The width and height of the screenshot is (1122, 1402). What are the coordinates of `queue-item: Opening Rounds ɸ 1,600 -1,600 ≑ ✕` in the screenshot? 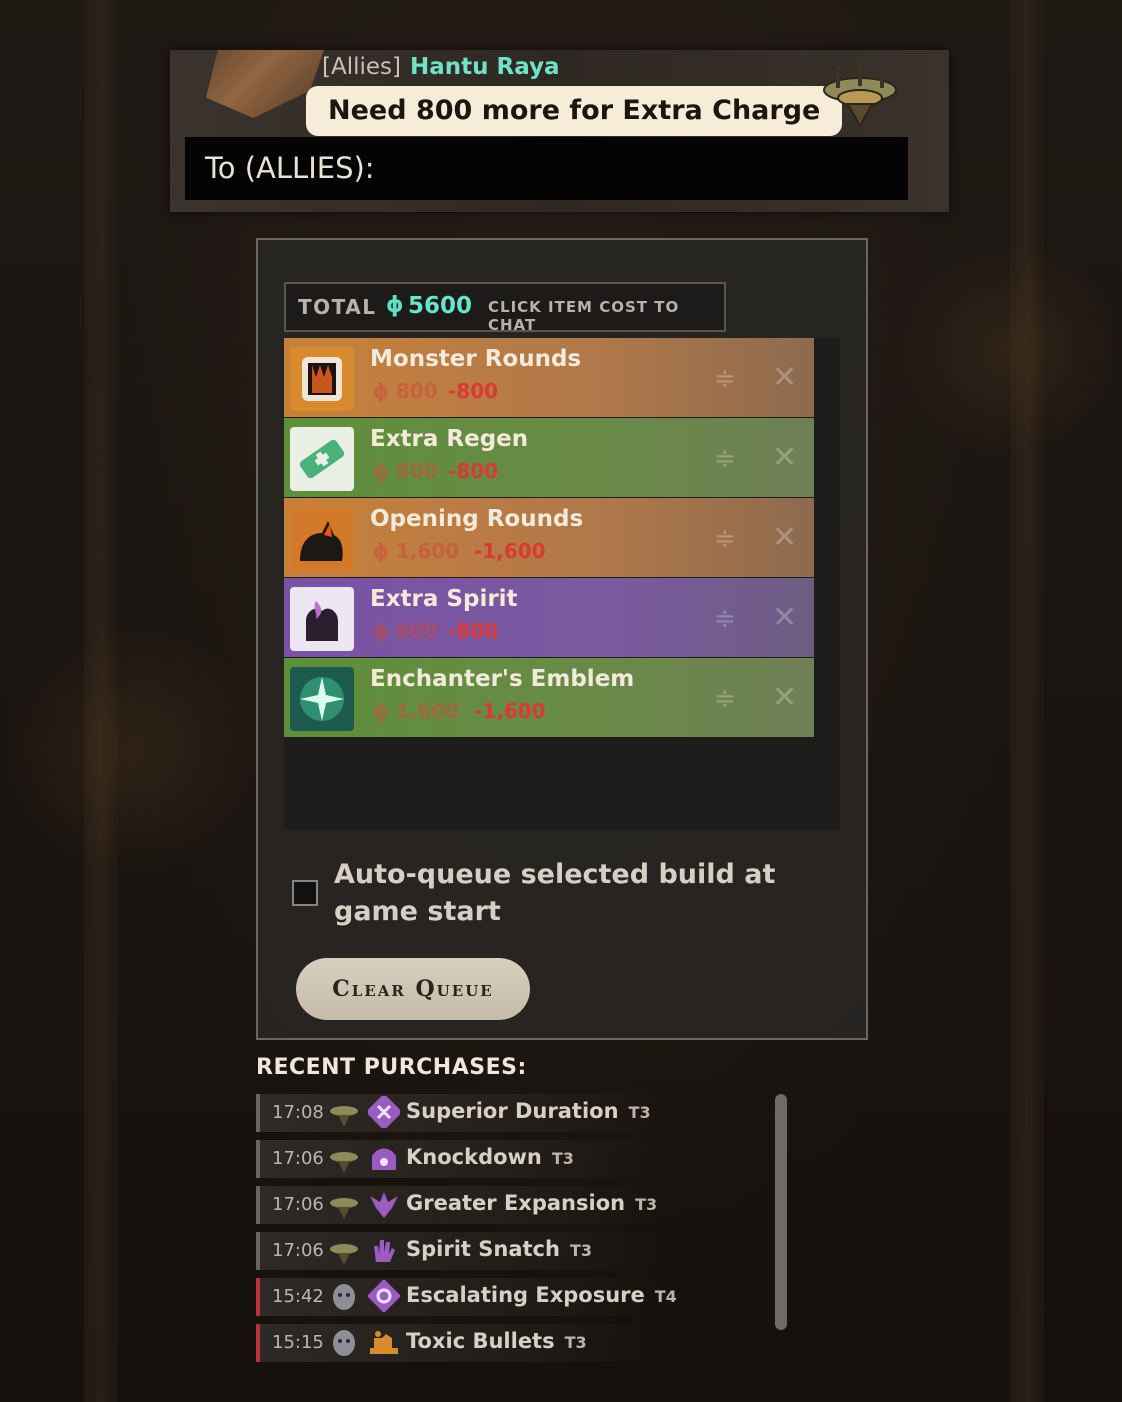 It's located at (549, 537).